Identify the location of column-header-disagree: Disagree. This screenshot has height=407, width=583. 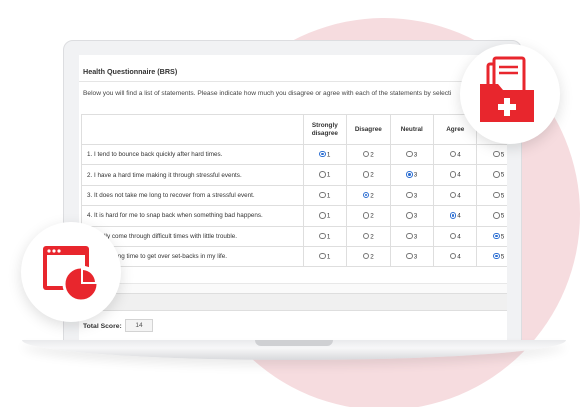
(368, 129).